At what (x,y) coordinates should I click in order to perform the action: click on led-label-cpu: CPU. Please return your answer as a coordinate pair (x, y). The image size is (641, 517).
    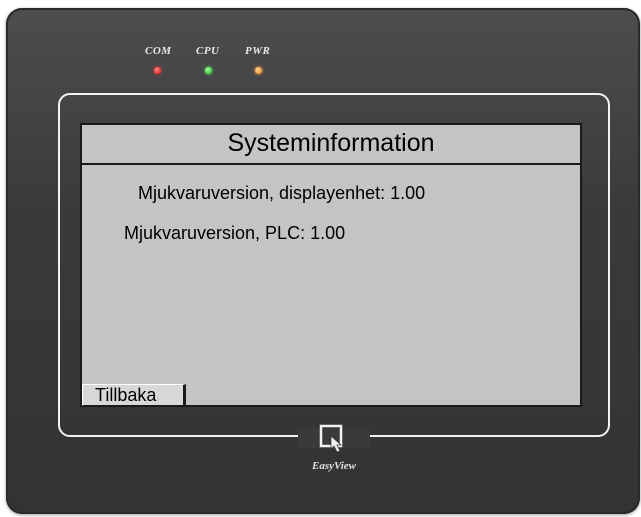
    Looking at the image, I should click on (208, 51).